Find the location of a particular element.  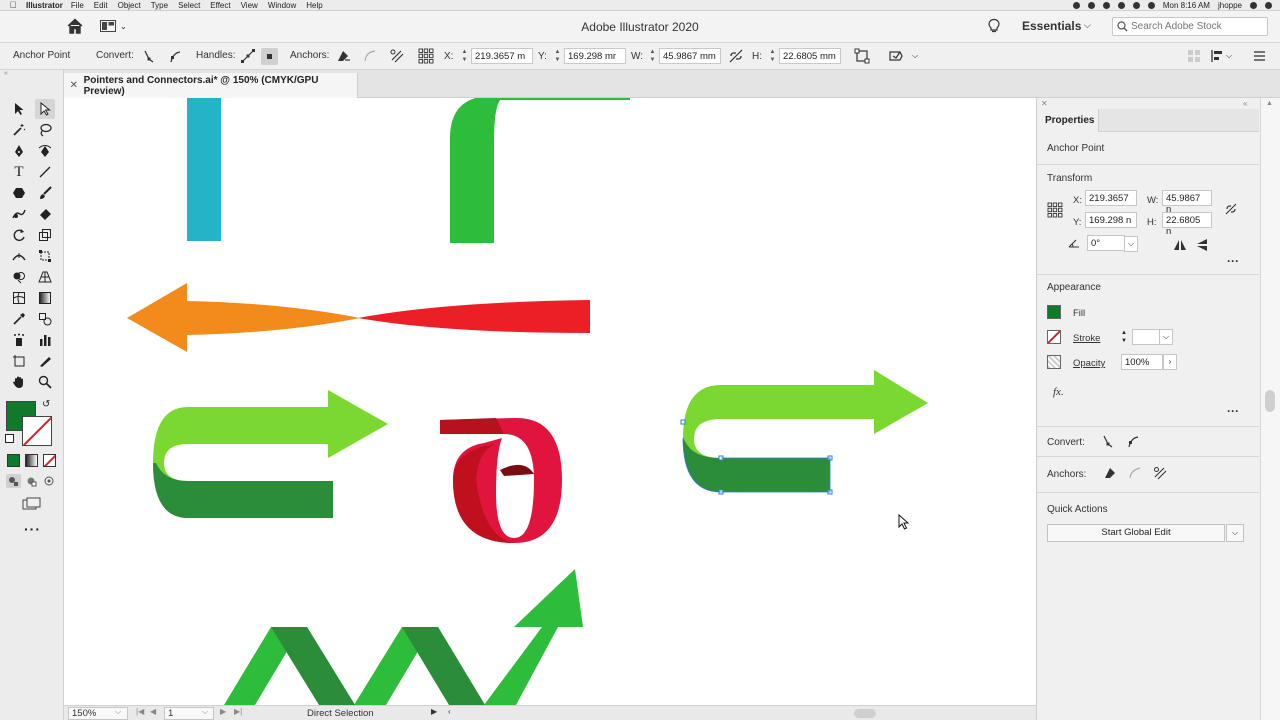

draw-normal-button is located at coordinates (13, 481).